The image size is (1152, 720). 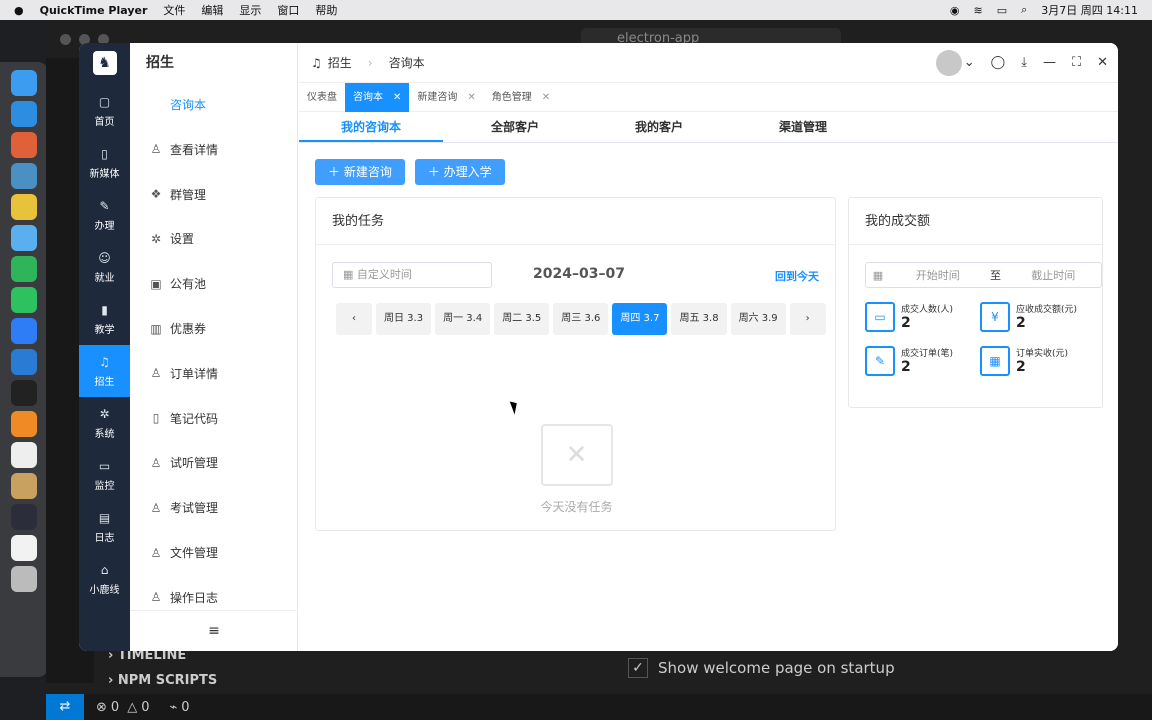 I want to click on range-start: 开始时间, so click(x=938, y=275).